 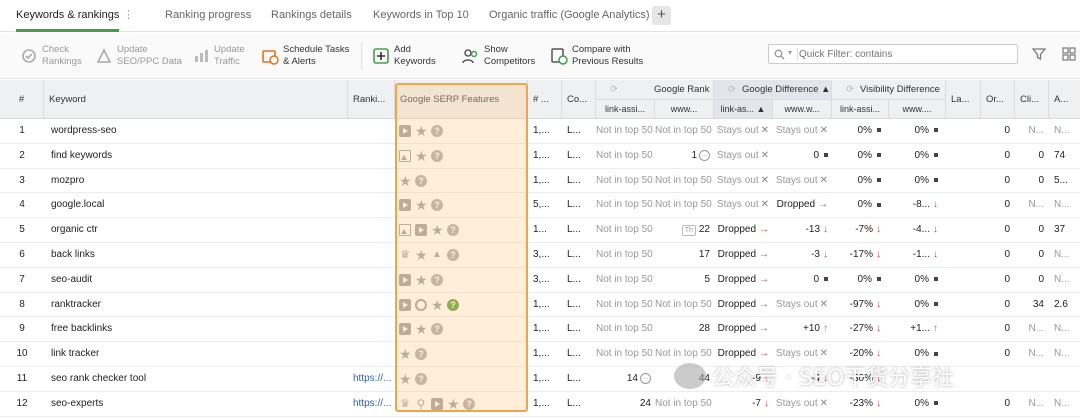 What do you see at coordinates (773, 90) in the screenshot?
I see `col-google-difference: ⟳ Google Difference ▲` at bounding box center [773, 90].